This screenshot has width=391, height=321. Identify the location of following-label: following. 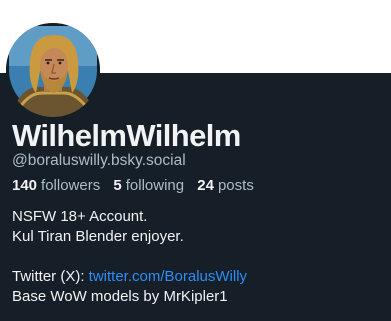
(155, 185).